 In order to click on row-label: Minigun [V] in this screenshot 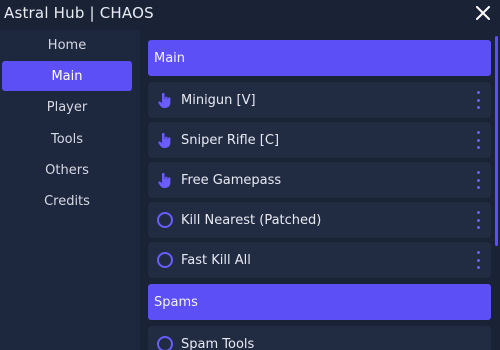, I will do `click(218, 100)`.